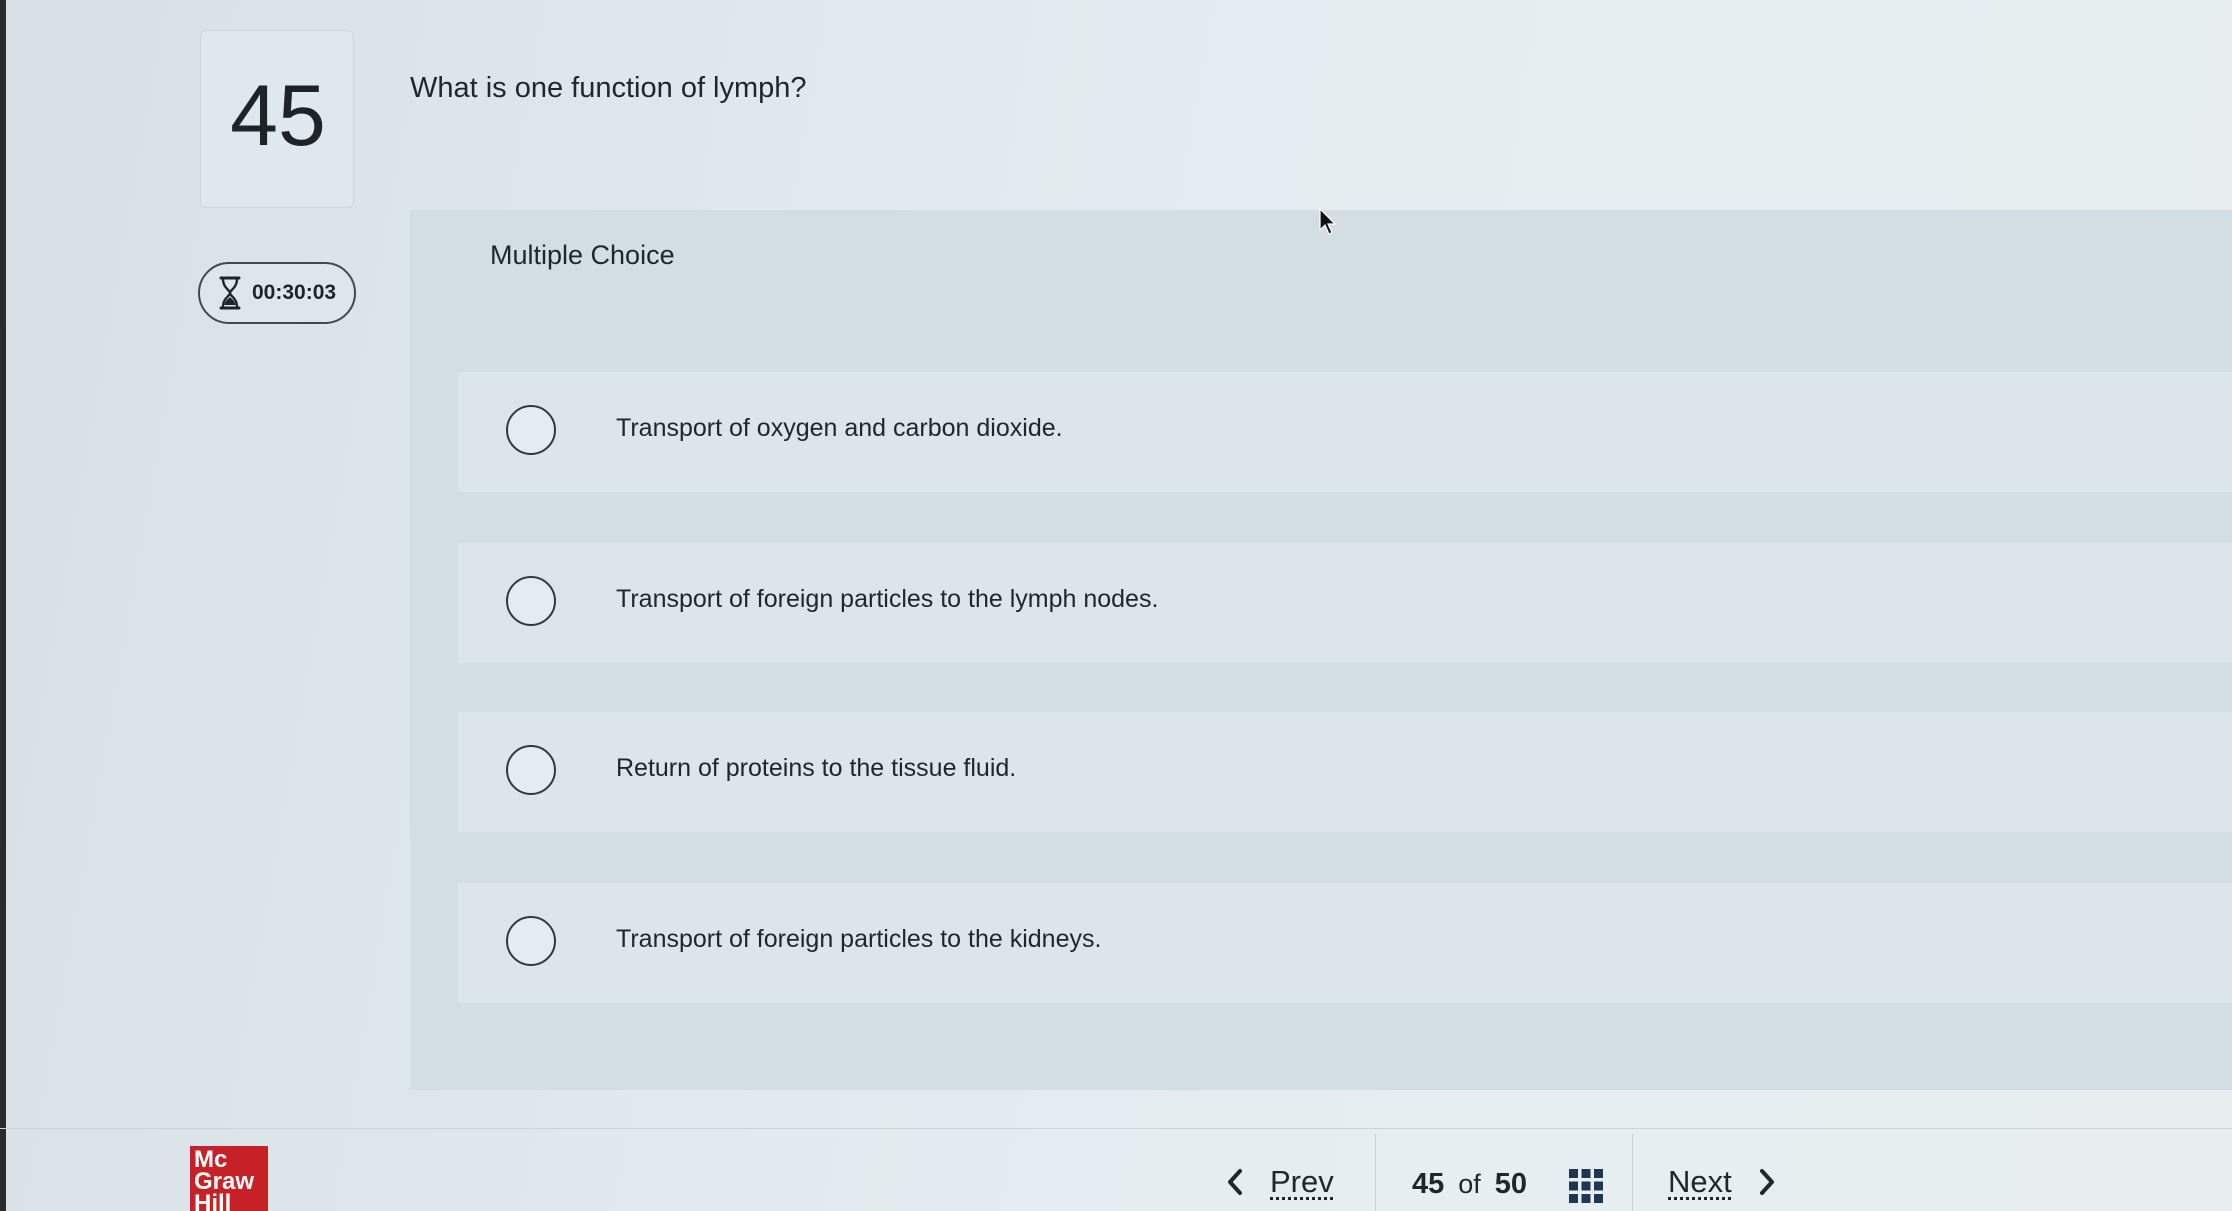 This screenshot has height=1211, width=2232. I want to click on question-grid-icon, so click(1586, 1186).